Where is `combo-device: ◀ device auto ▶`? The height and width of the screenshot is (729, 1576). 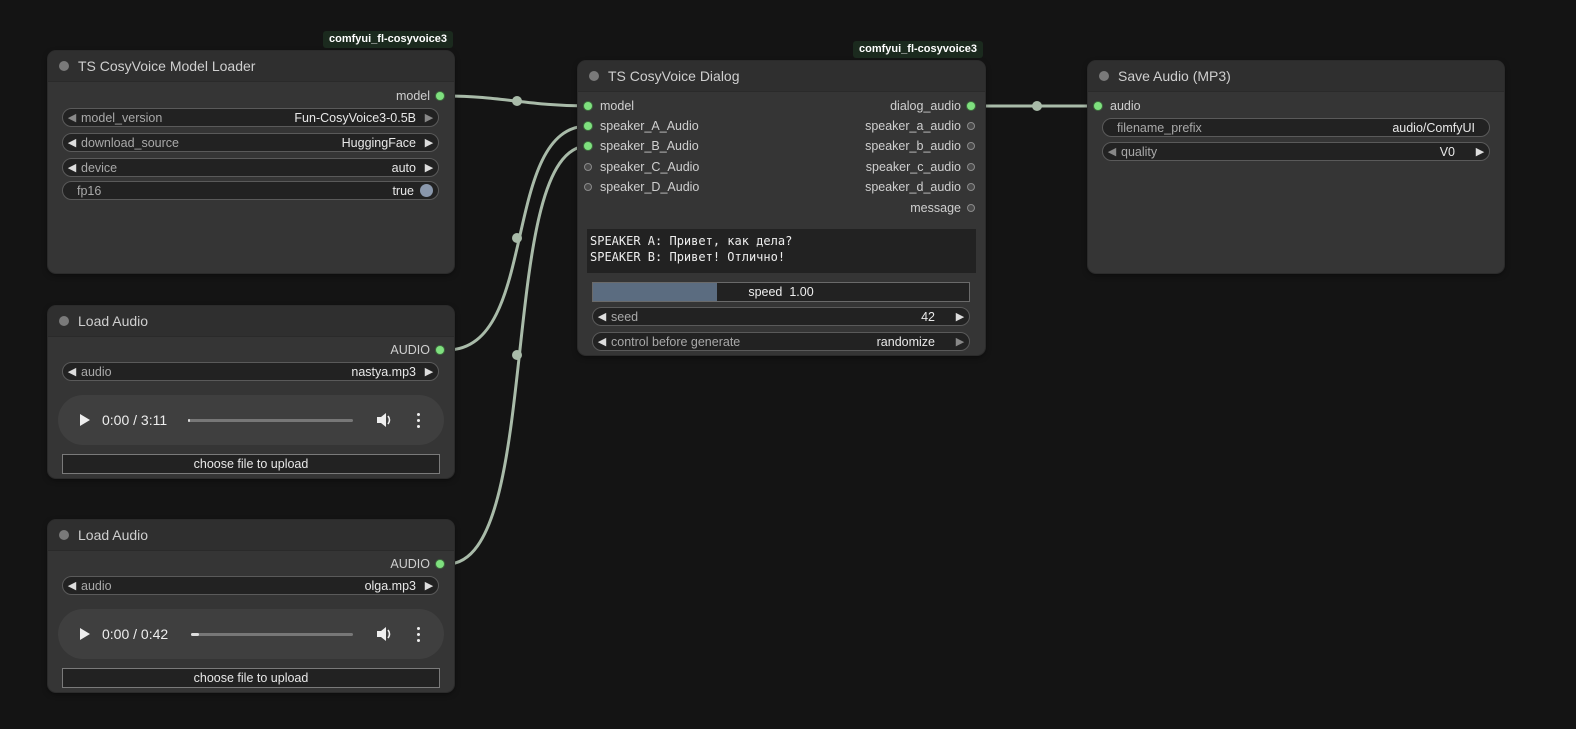
combo-device: ◀ device auto ▶ is located at coordinates (250, 167).